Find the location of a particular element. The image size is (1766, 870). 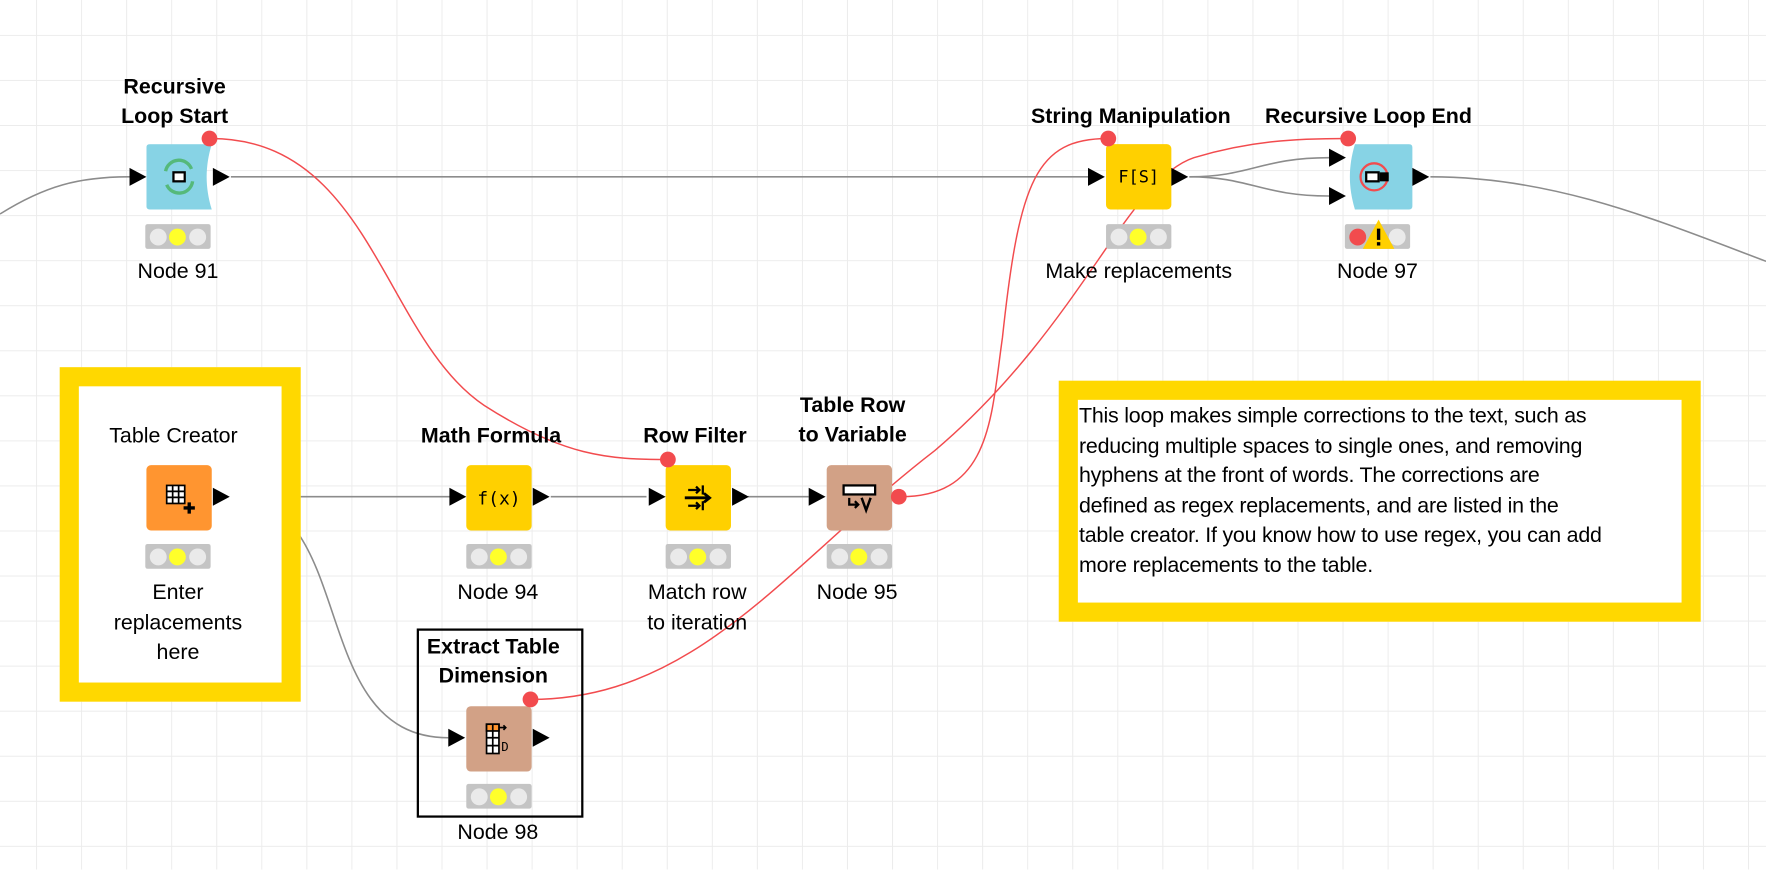

extract-table-dimension-node-body: D is located at coordinates (499, 739).